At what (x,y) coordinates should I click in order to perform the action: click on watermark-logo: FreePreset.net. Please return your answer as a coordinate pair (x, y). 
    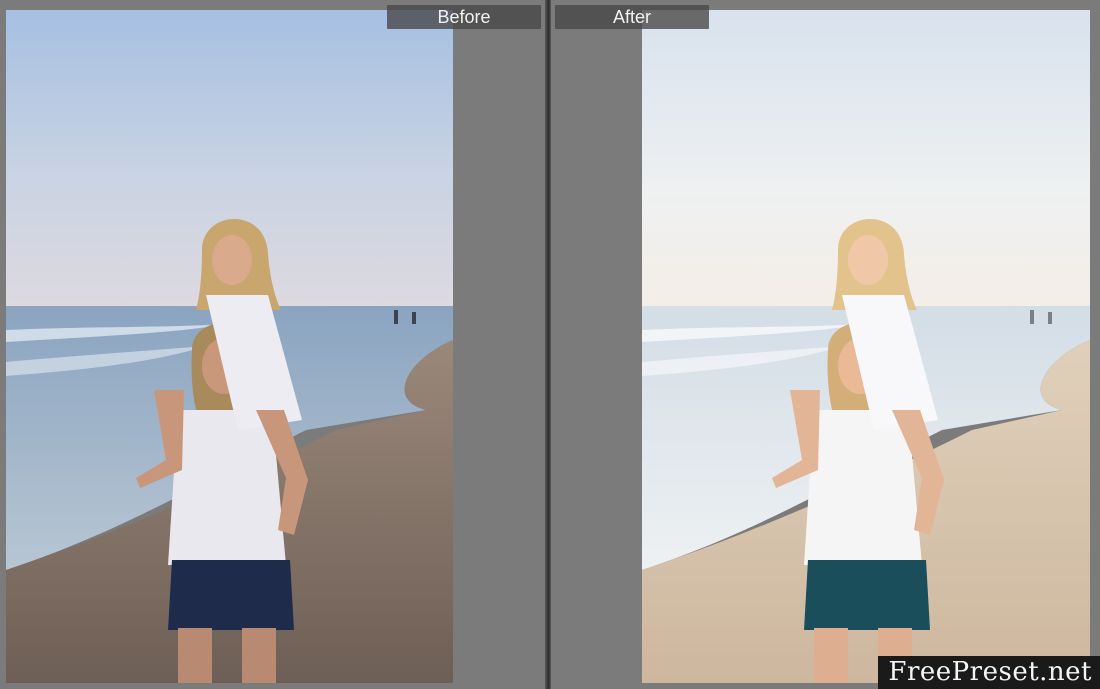
    Looking at the image, I should click on (989, 672).